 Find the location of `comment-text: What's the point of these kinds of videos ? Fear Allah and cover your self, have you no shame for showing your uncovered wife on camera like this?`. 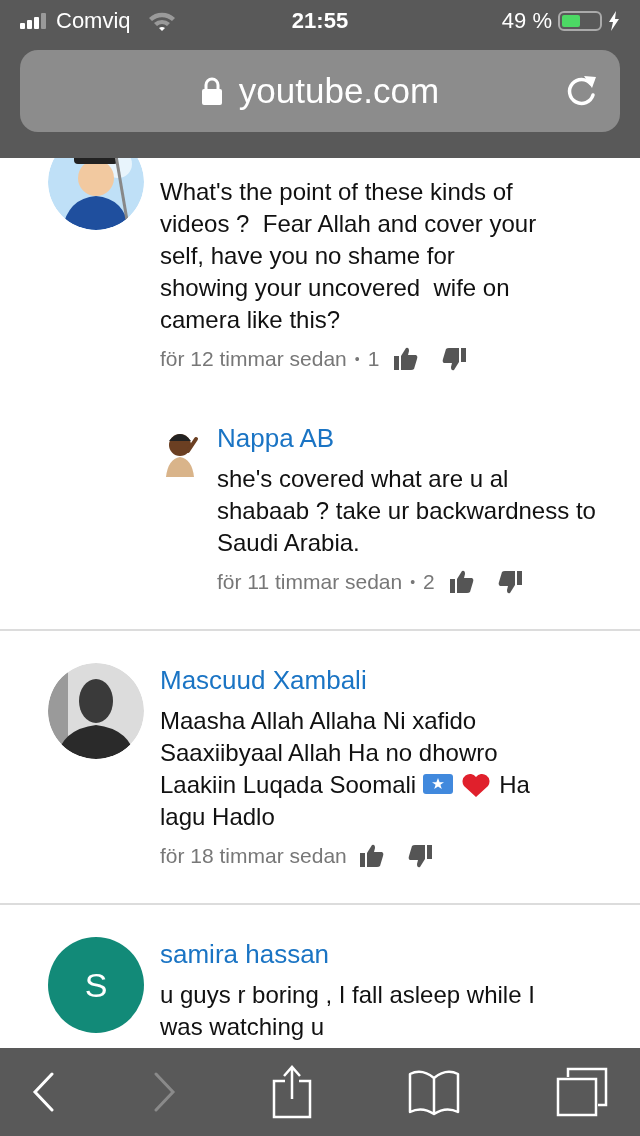

comment-text: What's the point of these kinds of videos ? Fear Allah and cover your self, have you no shame for showing your uncovered wife on camera like this? is located at coordinates (349, 256).